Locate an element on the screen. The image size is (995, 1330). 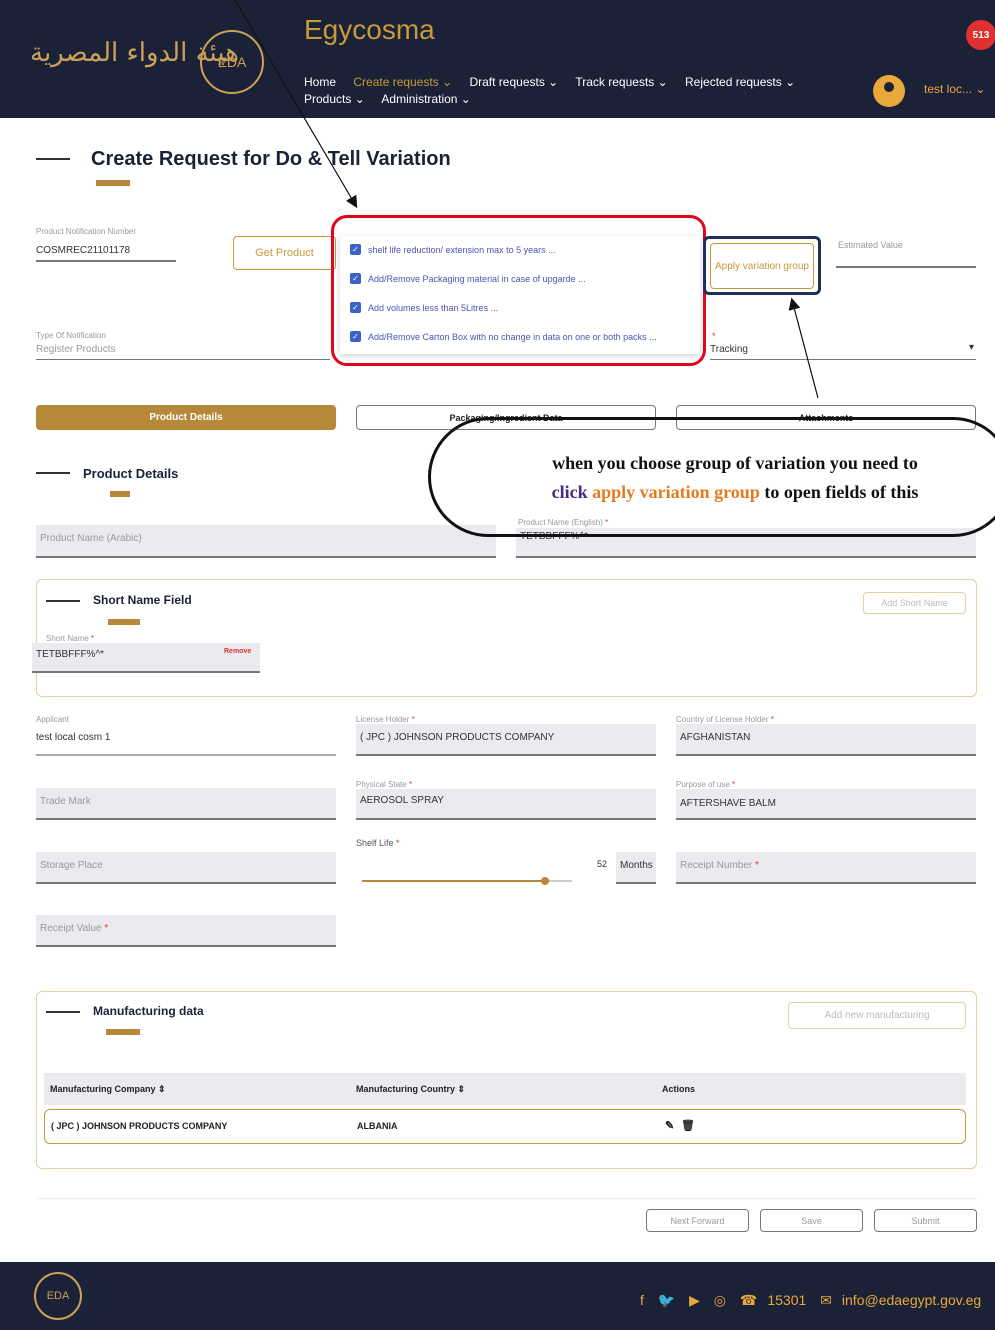
receipt-value-input: Receipt Value * is located at coordinates (186, 931).